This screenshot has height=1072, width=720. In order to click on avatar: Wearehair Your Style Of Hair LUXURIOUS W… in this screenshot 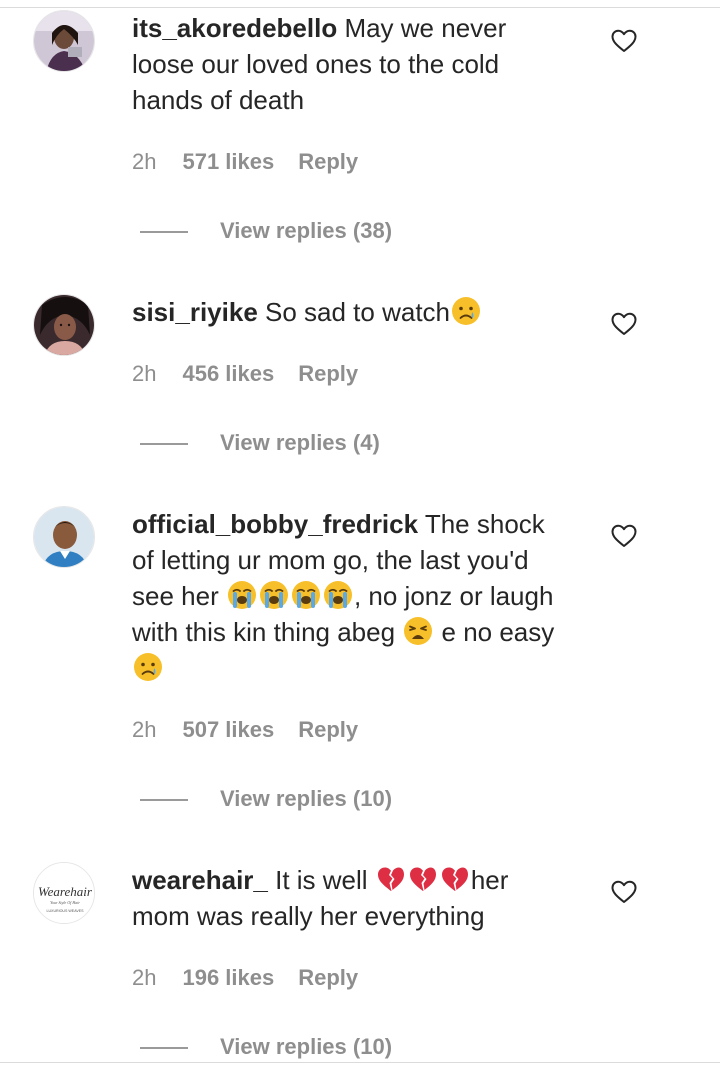, I will do `click(64, 893)`.